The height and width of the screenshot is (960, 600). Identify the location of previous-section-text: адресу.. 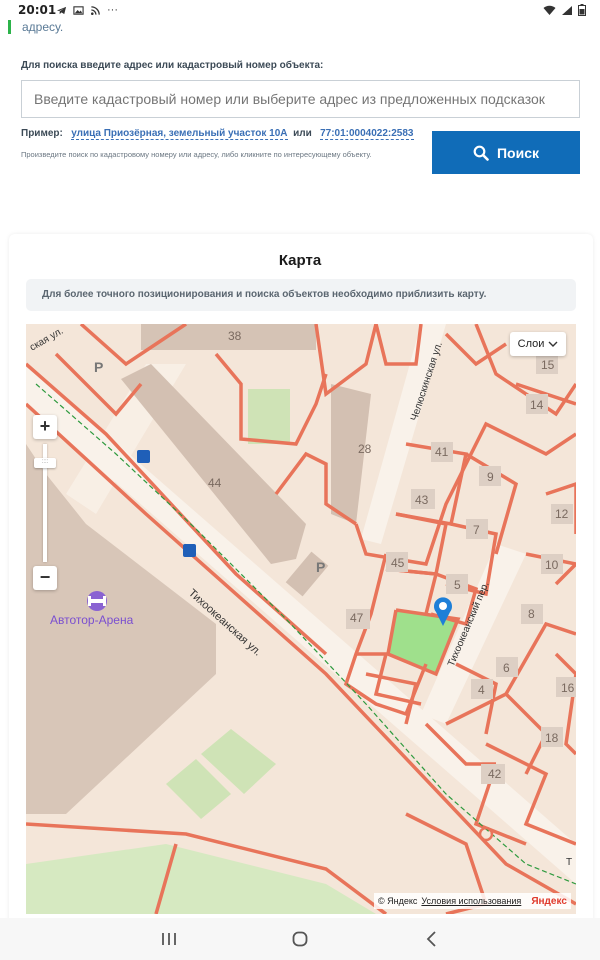
(35, 27).